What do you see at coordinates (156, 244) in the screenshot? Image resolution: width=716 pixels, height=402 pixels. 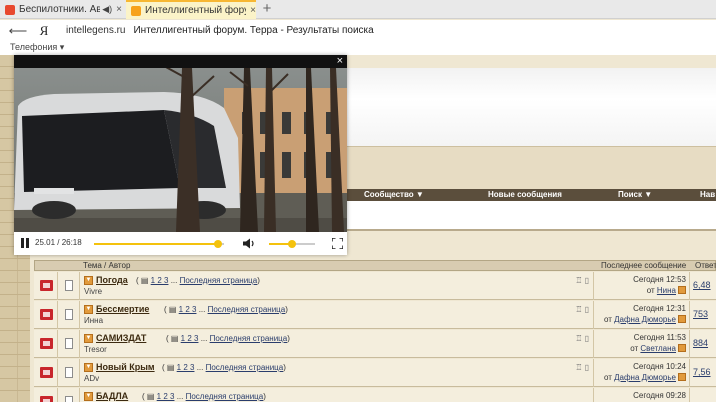 I see `seek-fill` at bounding box center [156, 244].